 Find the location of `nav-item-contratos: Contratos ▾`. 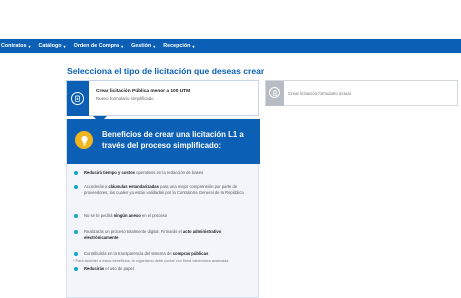

nav-item-contratos: Contratos ▾ is located at coordinates (15, 46).